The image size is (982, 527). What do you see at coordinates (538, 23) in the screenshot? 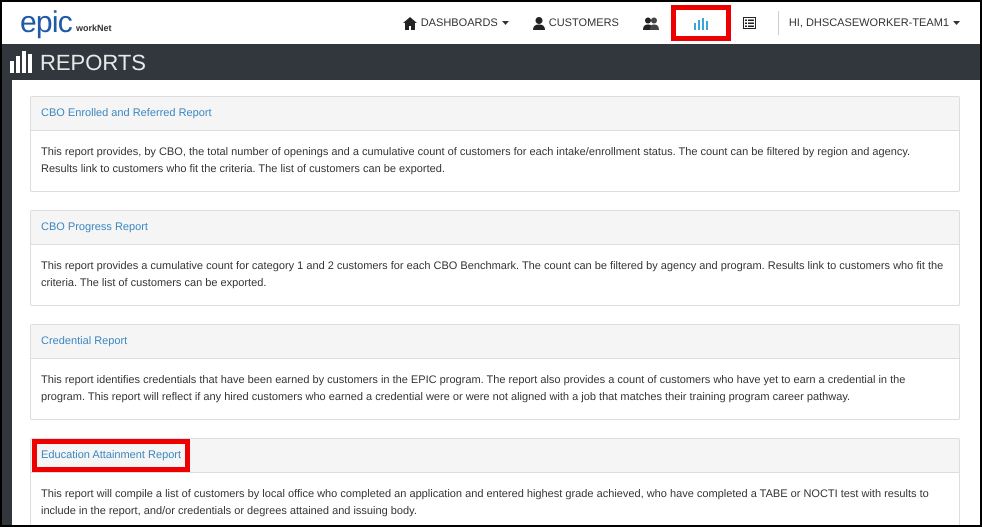
I see `user-icon` at bounding box center [538, 23].